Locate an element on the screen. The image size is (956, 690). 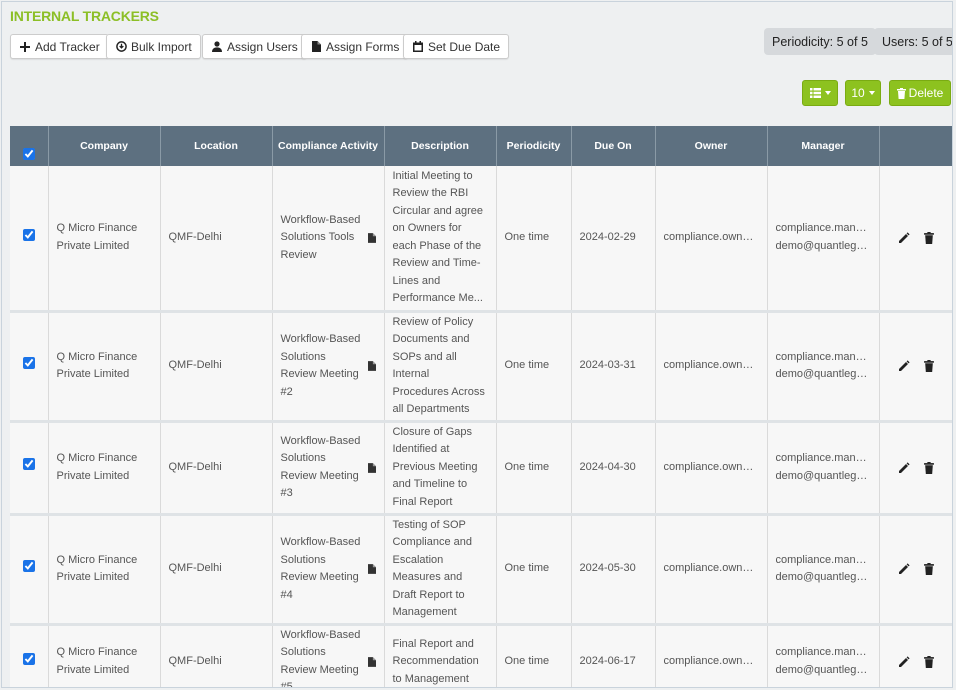
column-header-actions is located at coordinates (915, 146).